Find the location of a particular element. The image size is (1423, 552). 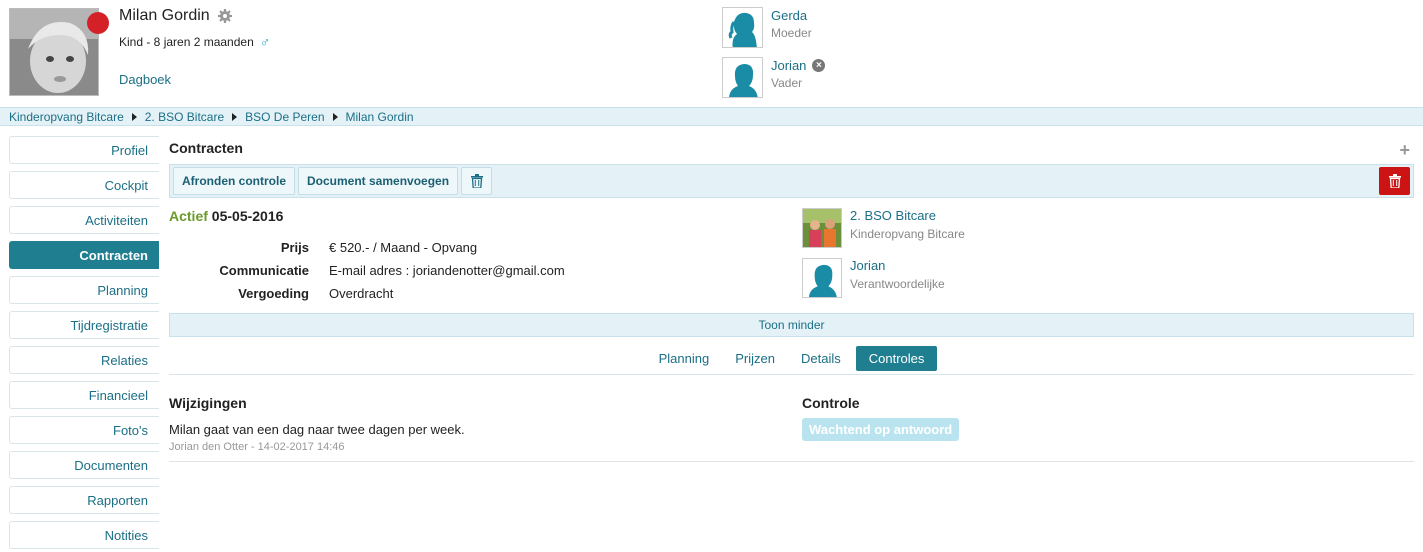

status-active: Actief is located at coordinates (188, 216).